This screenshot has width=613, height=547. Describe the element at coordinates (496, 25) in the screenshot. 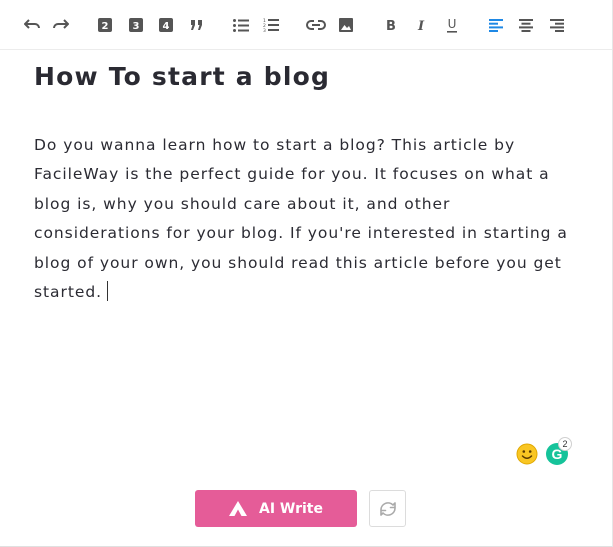

I see `align-left-icon` at that location.